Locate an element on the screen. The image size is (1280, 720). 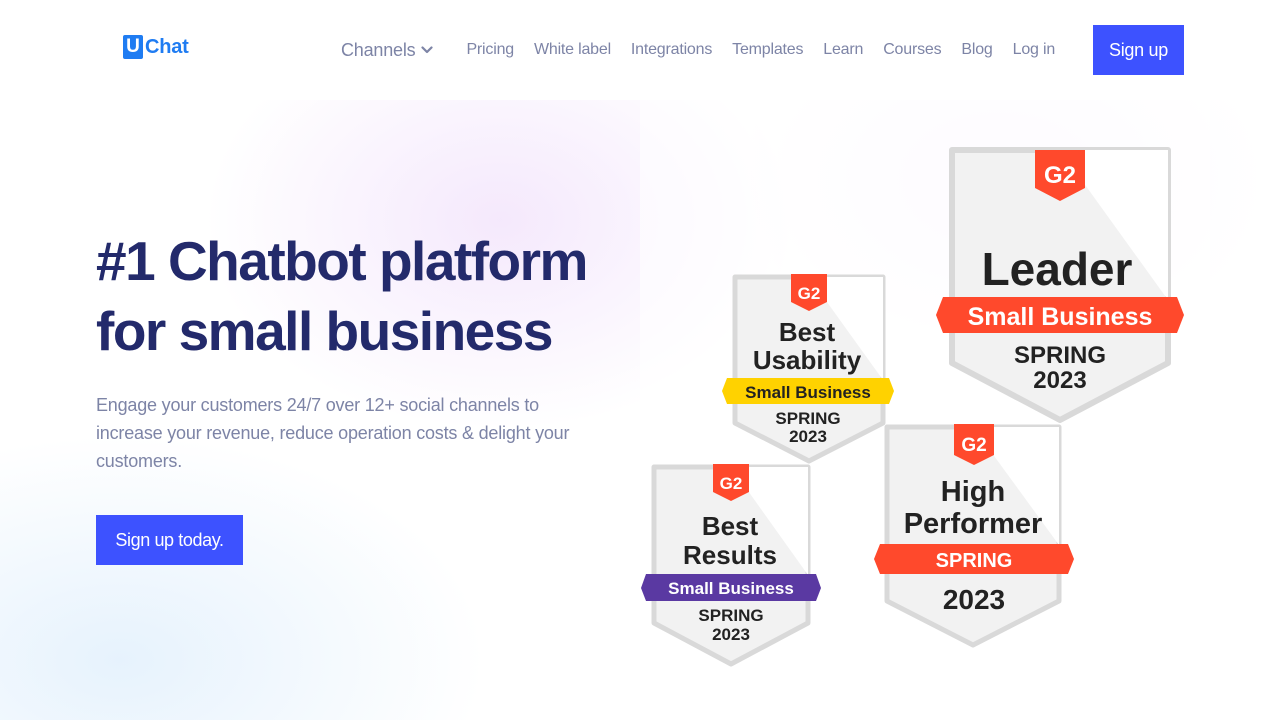
badge-usability-season: SPRING is located at coordinates (807, 418).